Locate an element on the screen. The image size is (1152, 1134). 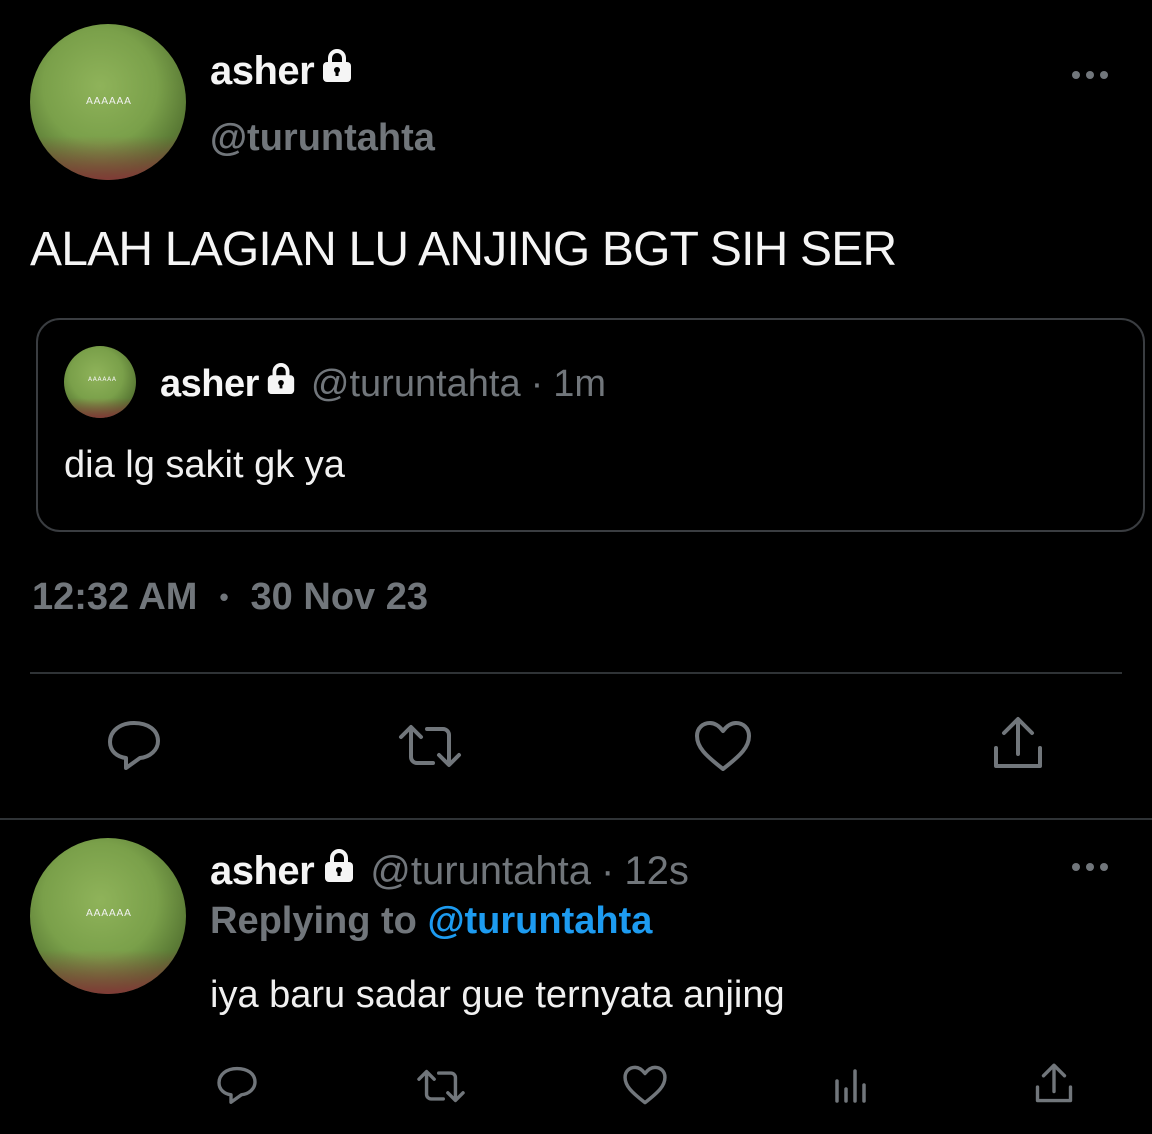
reply-tweet-header: asher @turuntahta · 12s is located at coordinates (449, 871).